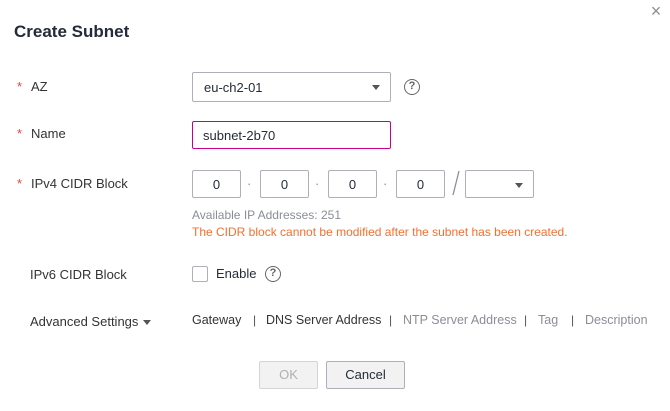 This screenshot has height=411, width=670. I want to click on advanced-item-tag: Tag, so click(548, 320).